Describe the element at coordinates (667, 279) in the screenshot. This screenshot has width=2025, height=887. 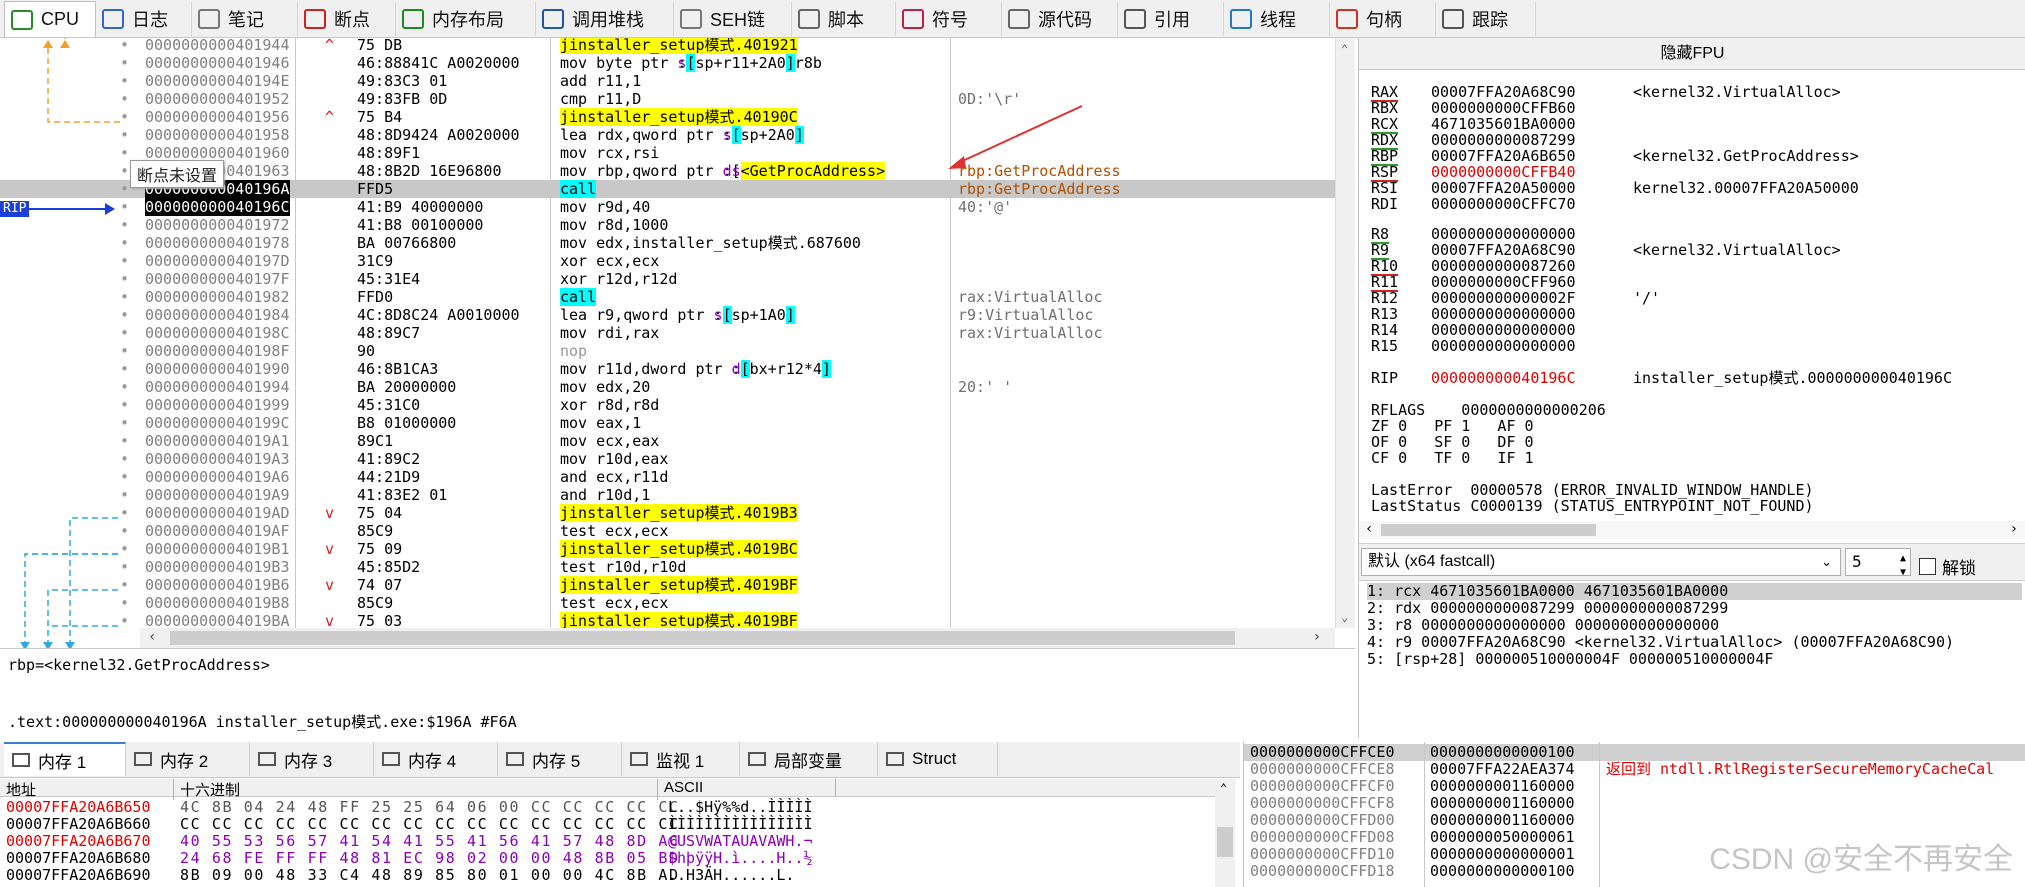
I see `disasm-row: • 000000000040197F 45:31E4 xor r12d,r12d` at that location.